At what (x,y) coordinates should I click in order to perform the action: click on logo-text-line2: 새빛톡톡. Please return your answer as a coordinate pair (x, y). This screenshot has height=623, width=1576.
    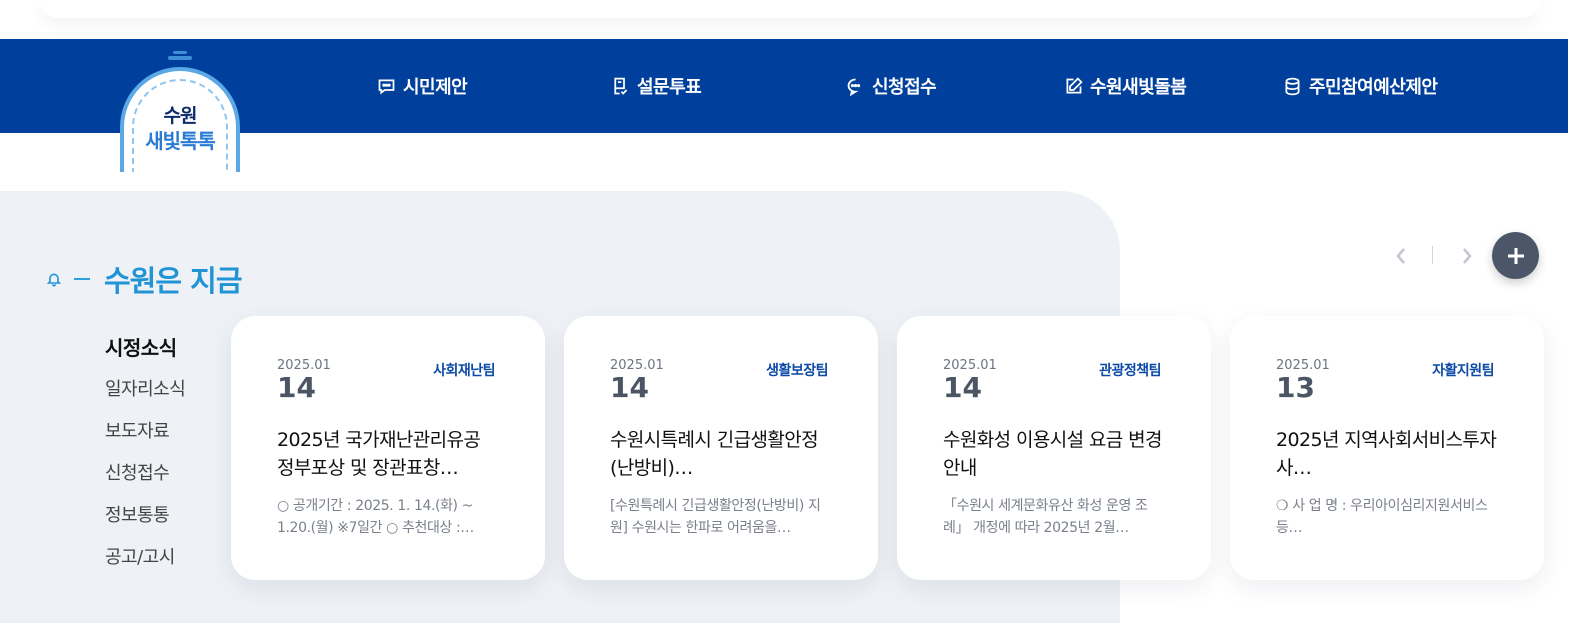
    Looking at the image, I should click on (180, 141).